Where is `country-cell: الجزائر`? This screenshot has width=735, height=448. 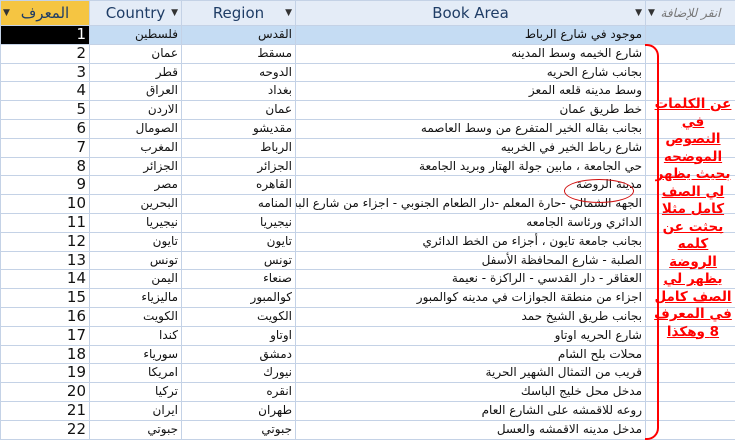 country-cell: الجزائر is located at coordinates (135, 166).